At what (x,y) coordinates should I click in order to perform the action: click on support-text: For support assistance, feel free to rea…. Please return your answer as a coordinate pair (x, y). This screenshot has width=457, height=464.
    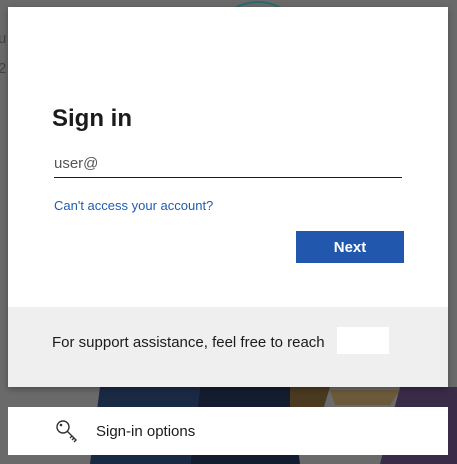
    Looking at the image, I should click on (188, 342).